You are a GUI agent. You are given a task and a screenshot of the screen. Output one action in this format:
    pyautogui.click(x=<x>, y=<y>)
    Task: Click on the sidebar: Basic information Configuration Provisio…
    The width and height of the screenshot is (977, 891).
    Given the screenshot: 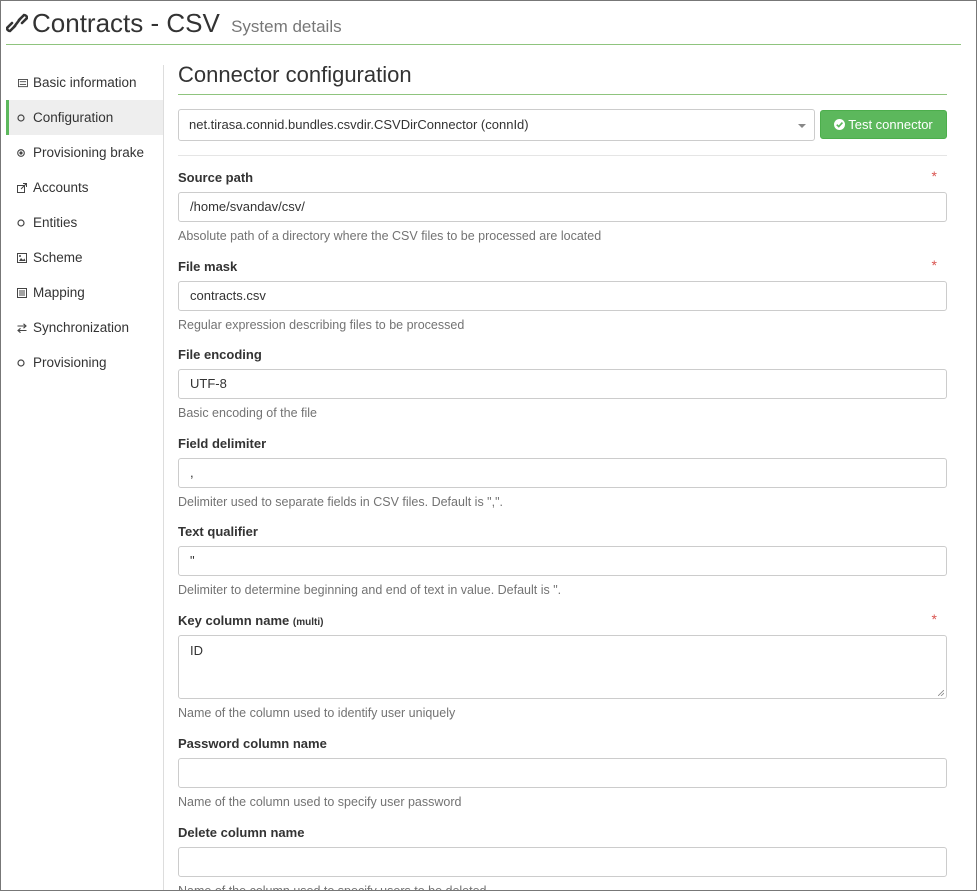 What is the action you would take?
    pyautogui.click(x=85, y=477)
    